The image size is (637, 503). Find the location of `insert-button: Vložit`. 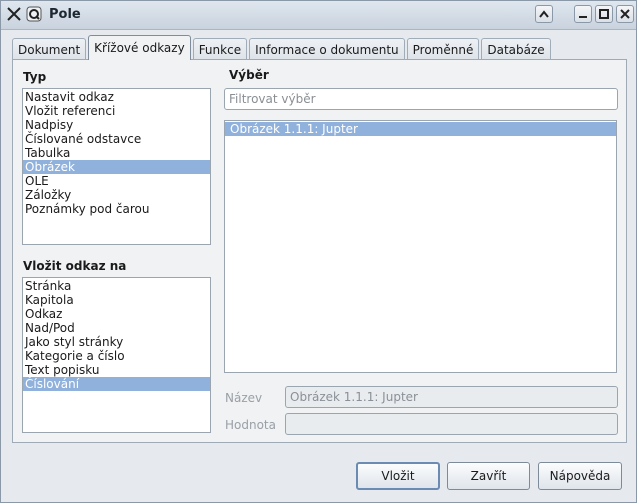

insert-button: Vložit is located at coordinates (398, 476).